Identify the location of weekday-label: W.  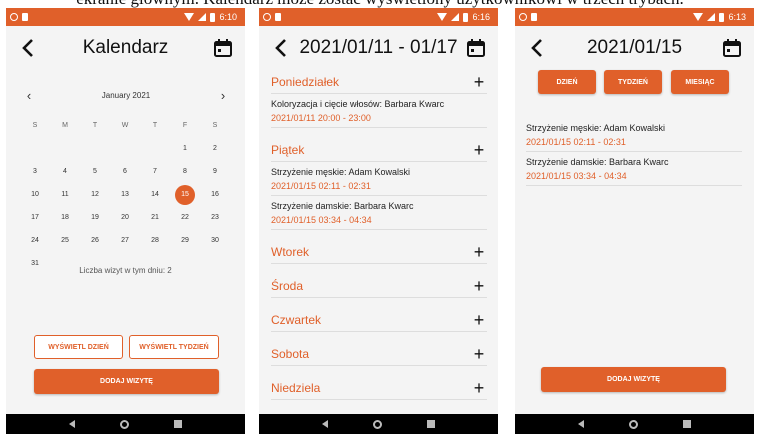
(125, 125).